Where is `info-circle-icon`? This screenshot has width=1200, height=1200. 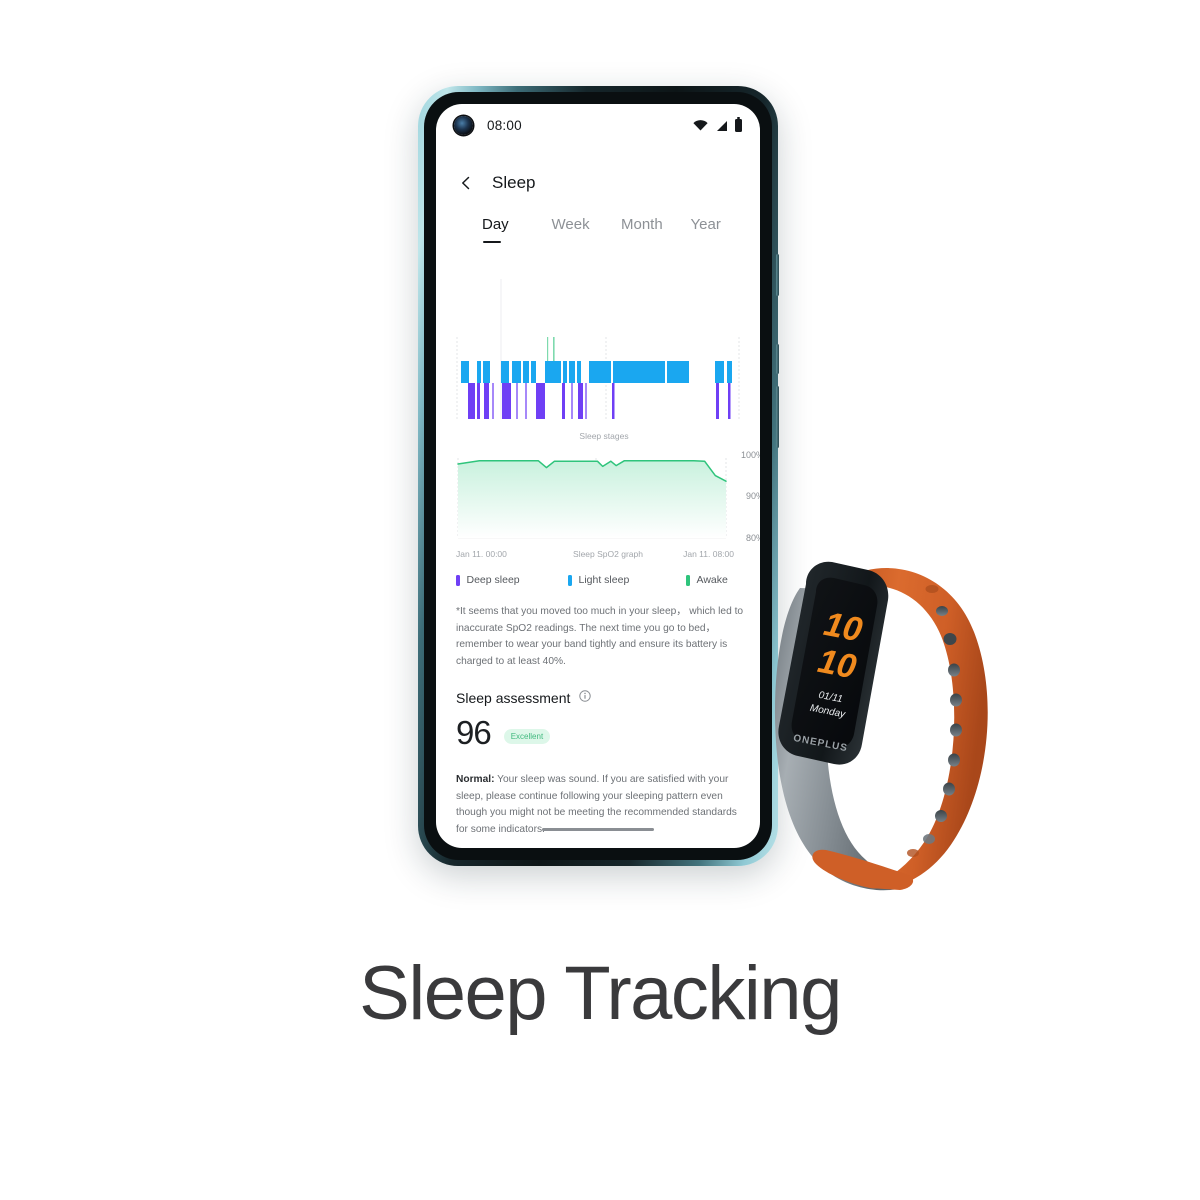
info-circle-icon is located at coordinates (585, 698).